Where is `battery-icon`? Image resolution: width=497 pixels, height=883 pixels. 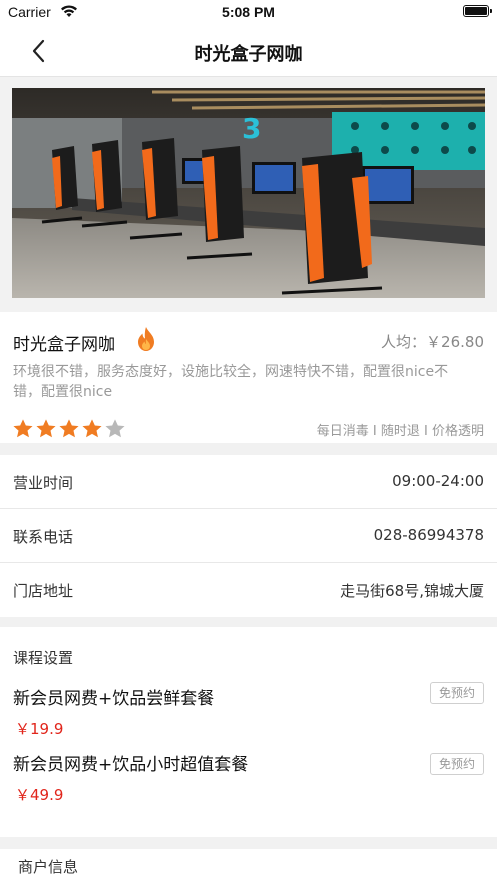
battery-icon is located at coordinates (477, 11).